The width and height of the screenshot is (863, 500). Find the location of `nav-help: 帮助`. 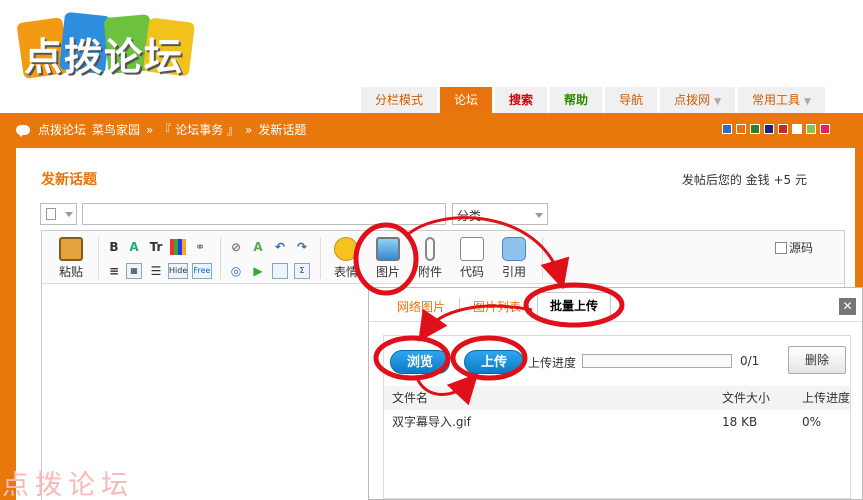

nav-help: 帮助 is located at coordinates (576, 100).